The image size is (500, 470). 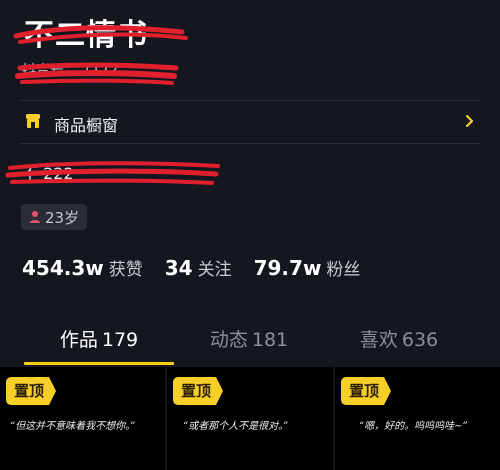 What do you see at coordinates (469, 121) in the screenshot?
I see `chevron-right-icon` at bounding box center [469, 121].